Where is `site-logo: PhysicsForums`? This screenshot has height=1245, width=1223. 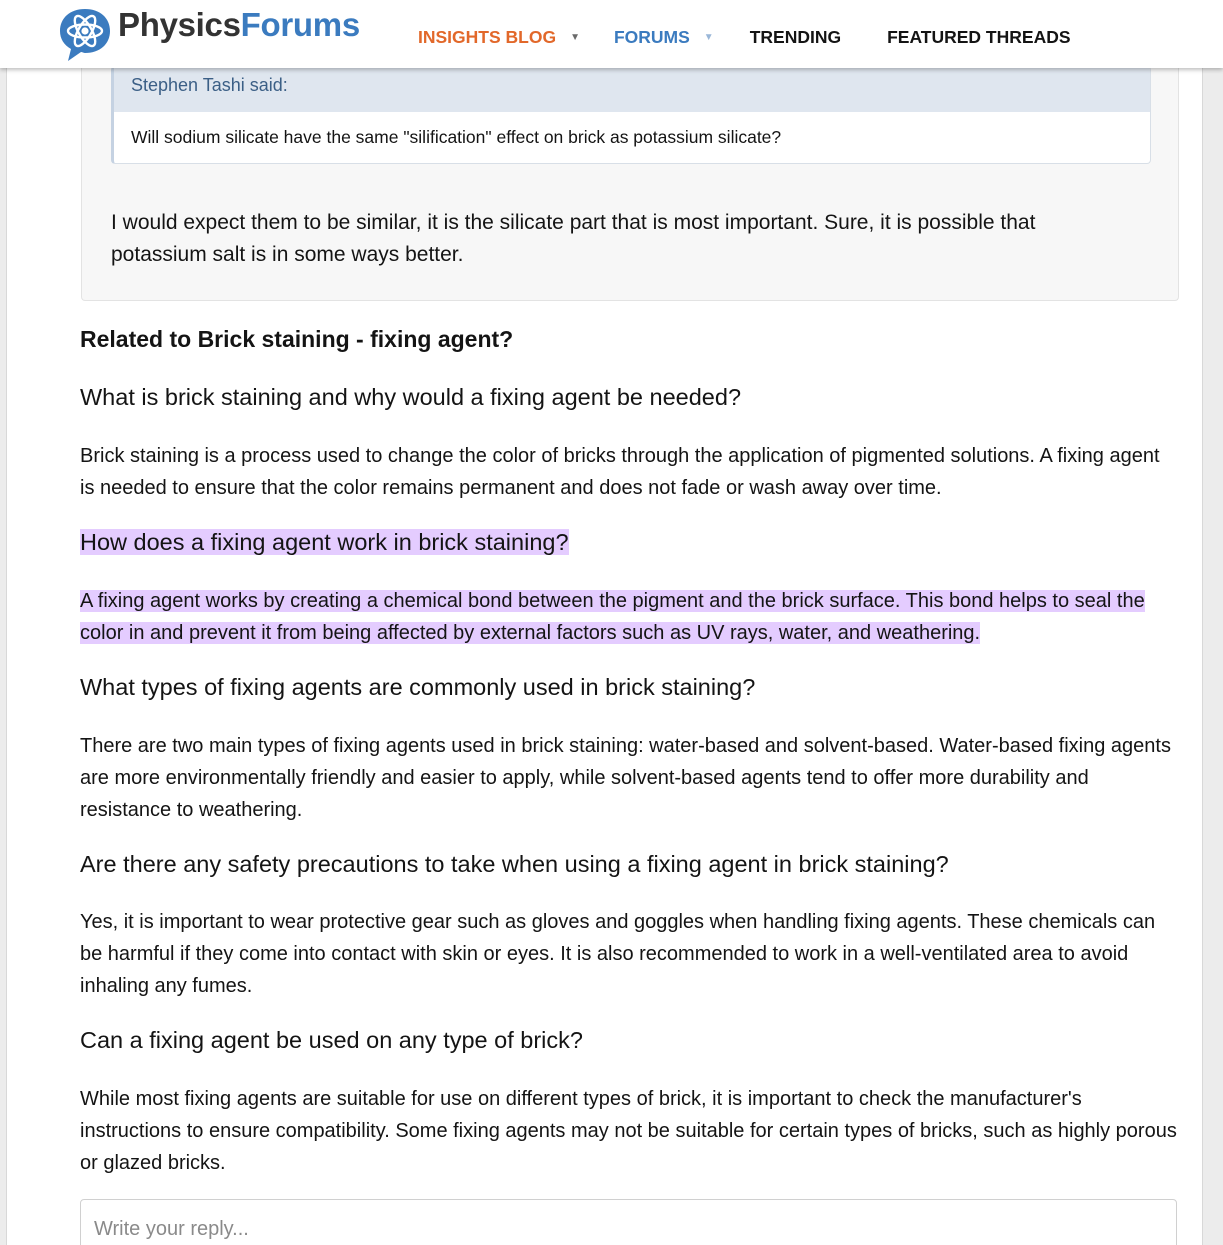
site-logo: PhysicsForums is located at coordinates (208, 35).